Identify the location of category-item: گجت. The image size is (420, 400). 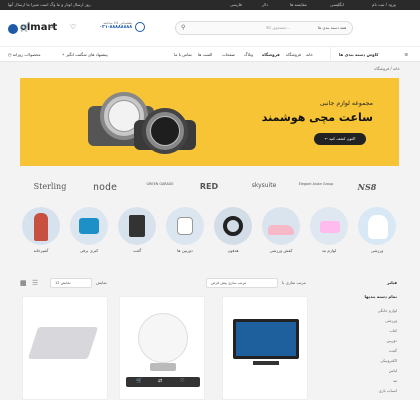
(137, 230).